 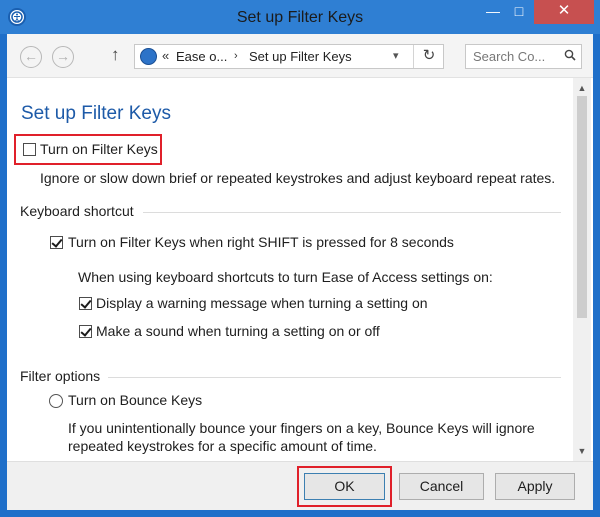 What do you see at coordinates (99, 149) in the screenshot?
I see `filter-keys-label: Turn on Filter Keys` at bounding box center [99, 149].